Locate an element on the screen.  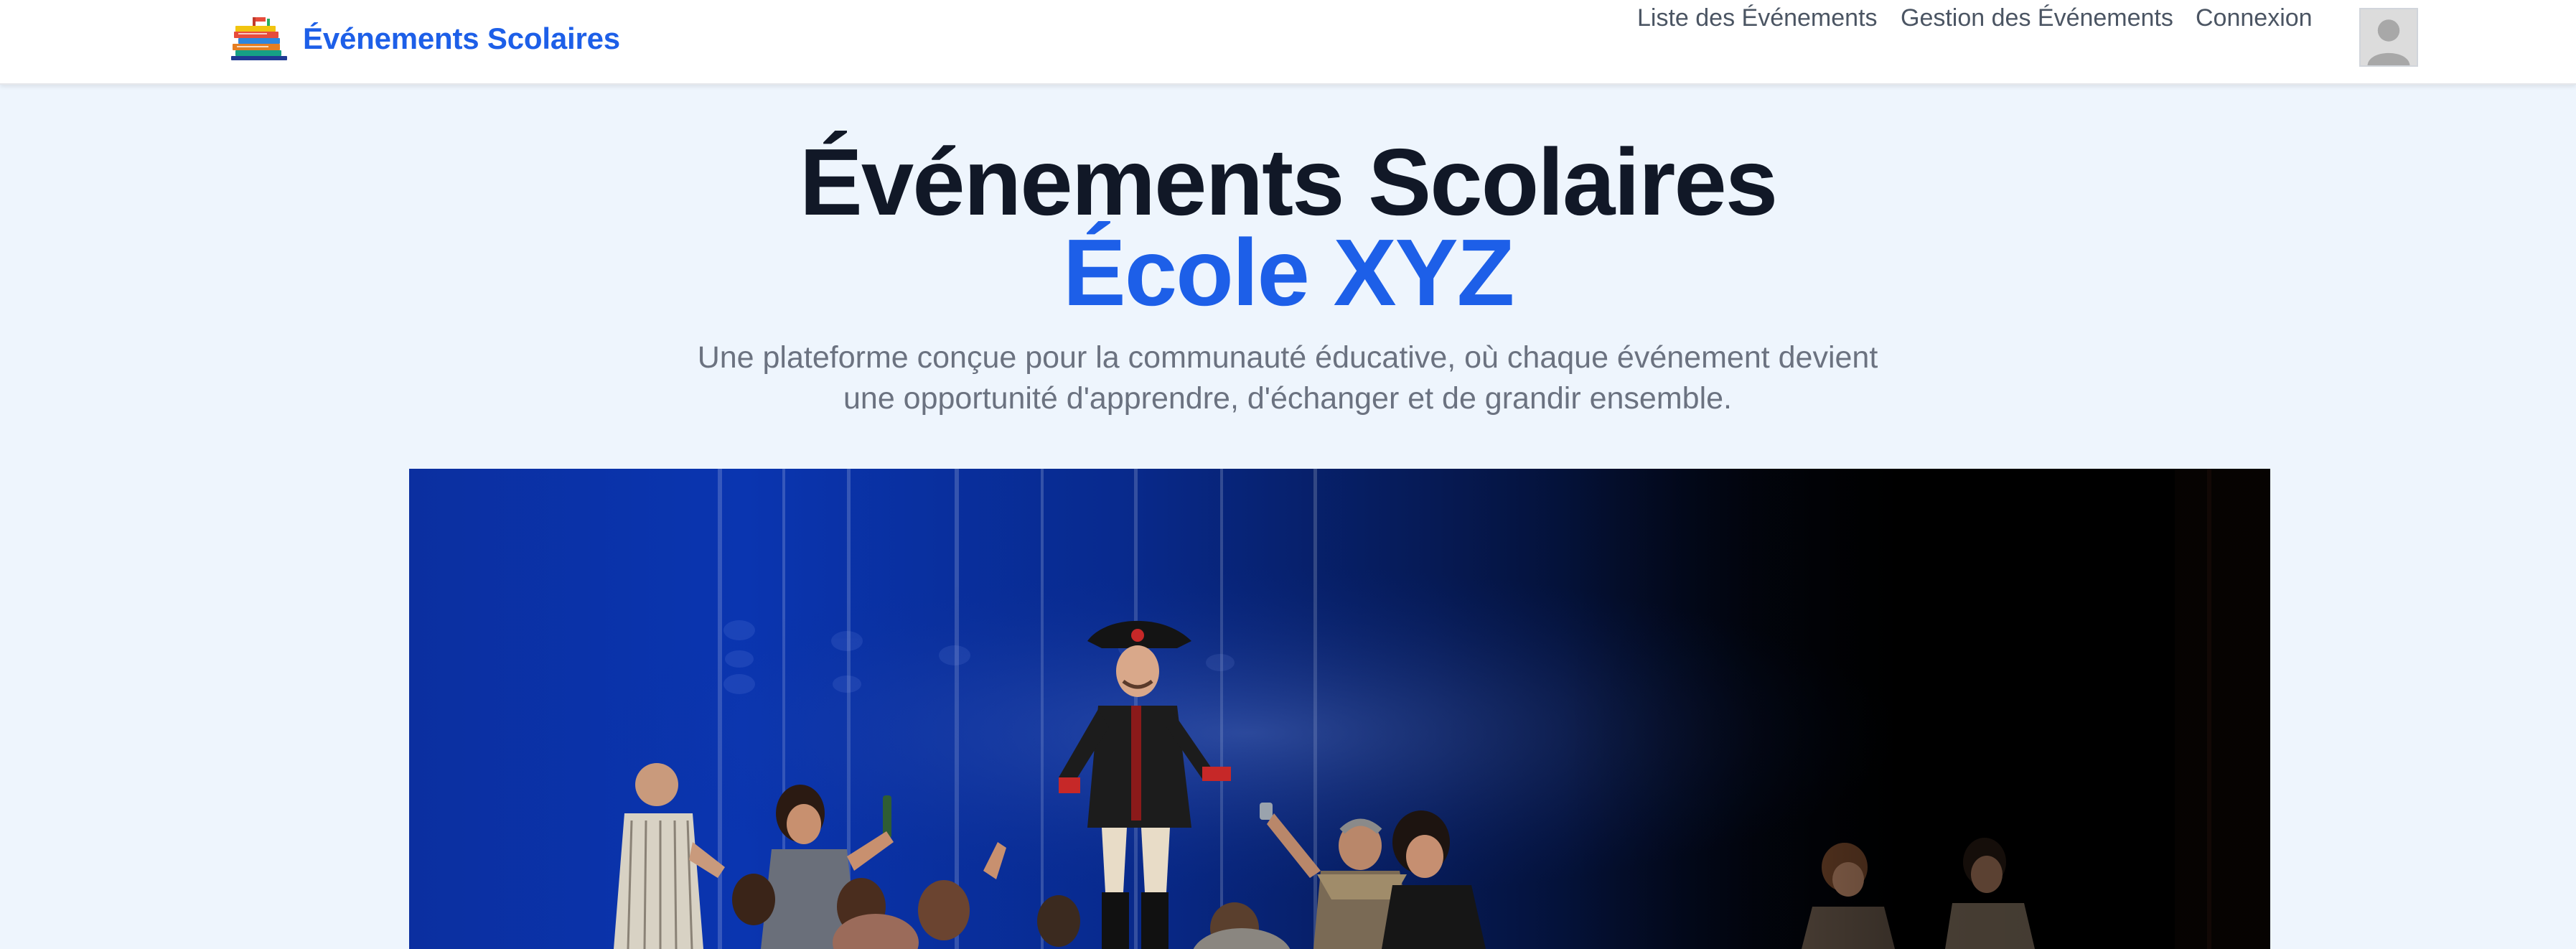
user-avatar is located at coordinates (2388, 37).